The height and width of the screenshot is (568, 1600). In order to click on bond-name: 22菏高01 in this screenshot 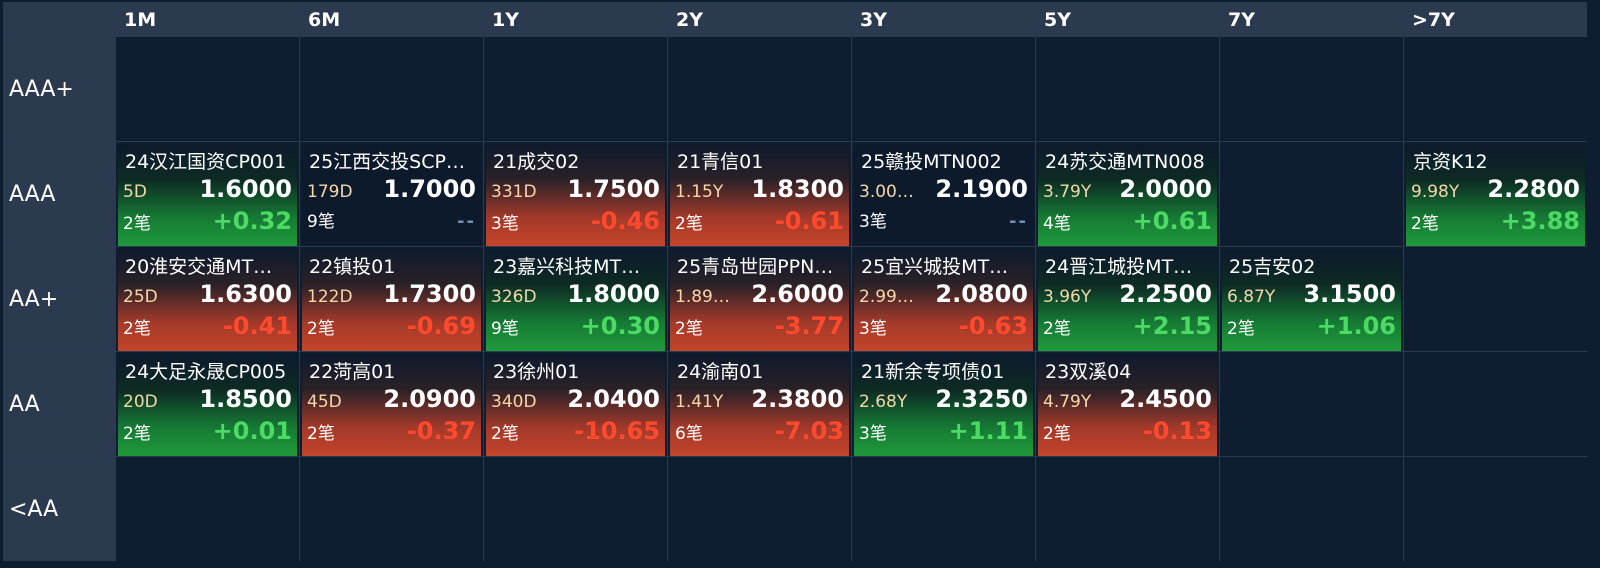, I will do `click(352, 372)`.